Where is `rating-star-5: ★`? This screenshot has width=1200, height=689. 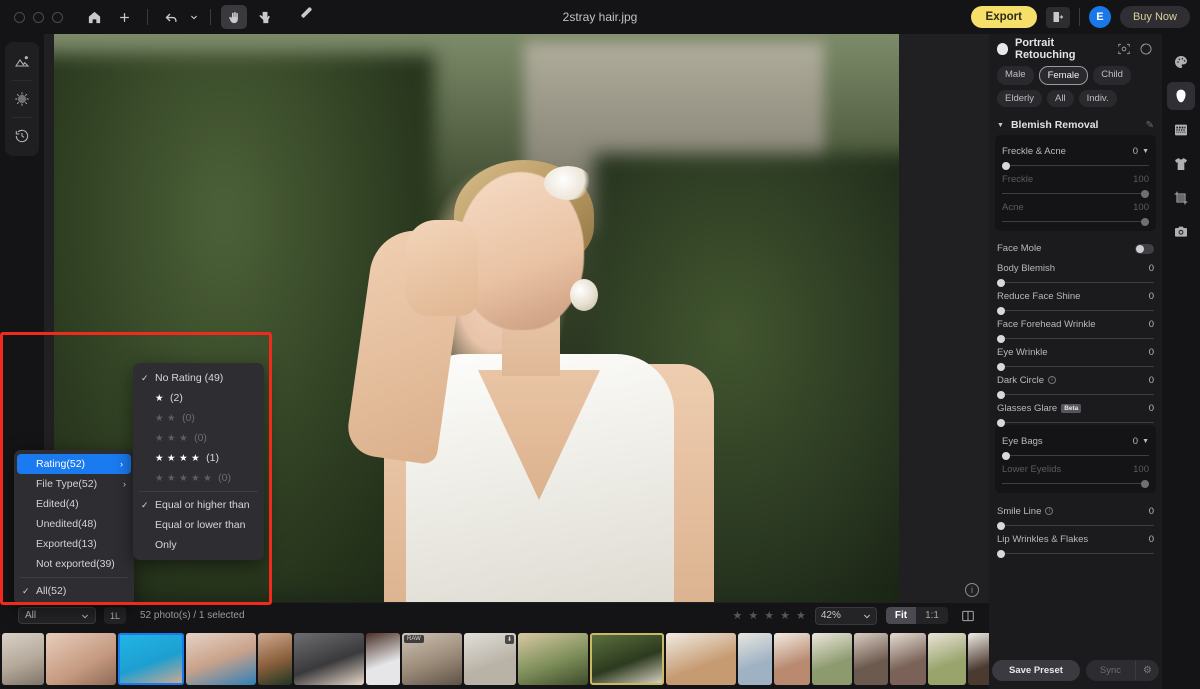
rating-star-5: ★ is located at coordinates (801, 615).